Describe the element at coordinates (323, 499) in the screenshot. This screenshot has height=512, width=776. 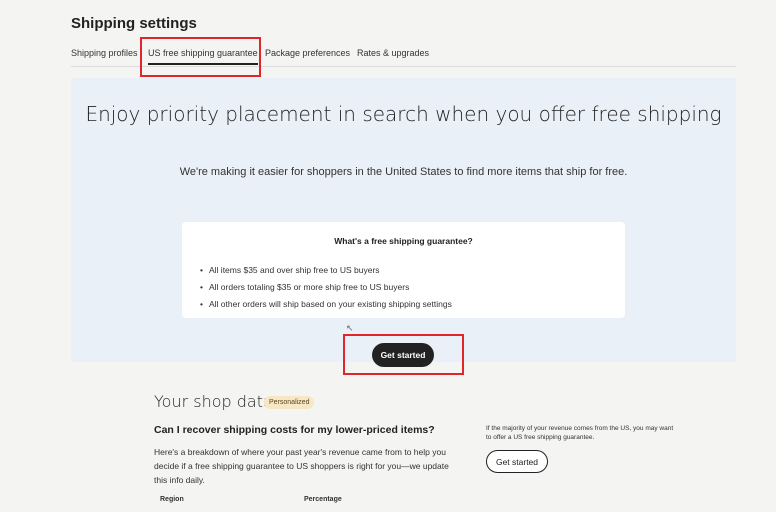
I see `table-header-percentage: Percentage` at that location.